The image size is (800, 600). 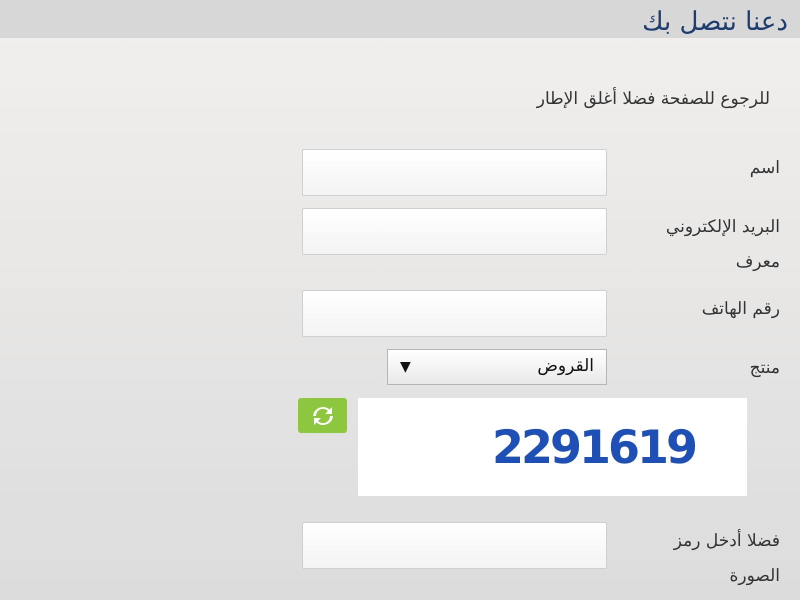 What do you see at coordinates (593, 447) in the screenshot?
I see `captcha-code: 2291619` at bounding box center [593, 447].